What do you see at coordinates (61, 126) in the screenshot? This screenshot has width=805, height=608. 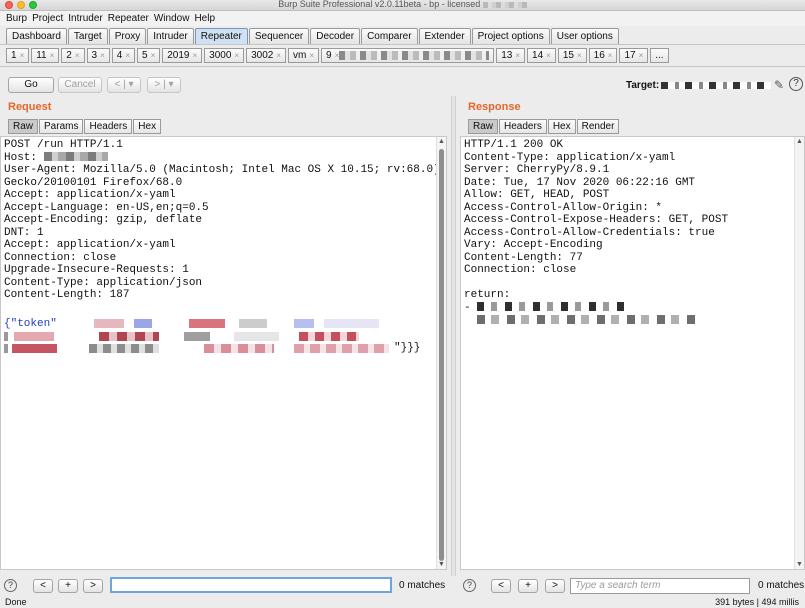 I see `request-tab-params: Params` at bounding box center [61, 126].